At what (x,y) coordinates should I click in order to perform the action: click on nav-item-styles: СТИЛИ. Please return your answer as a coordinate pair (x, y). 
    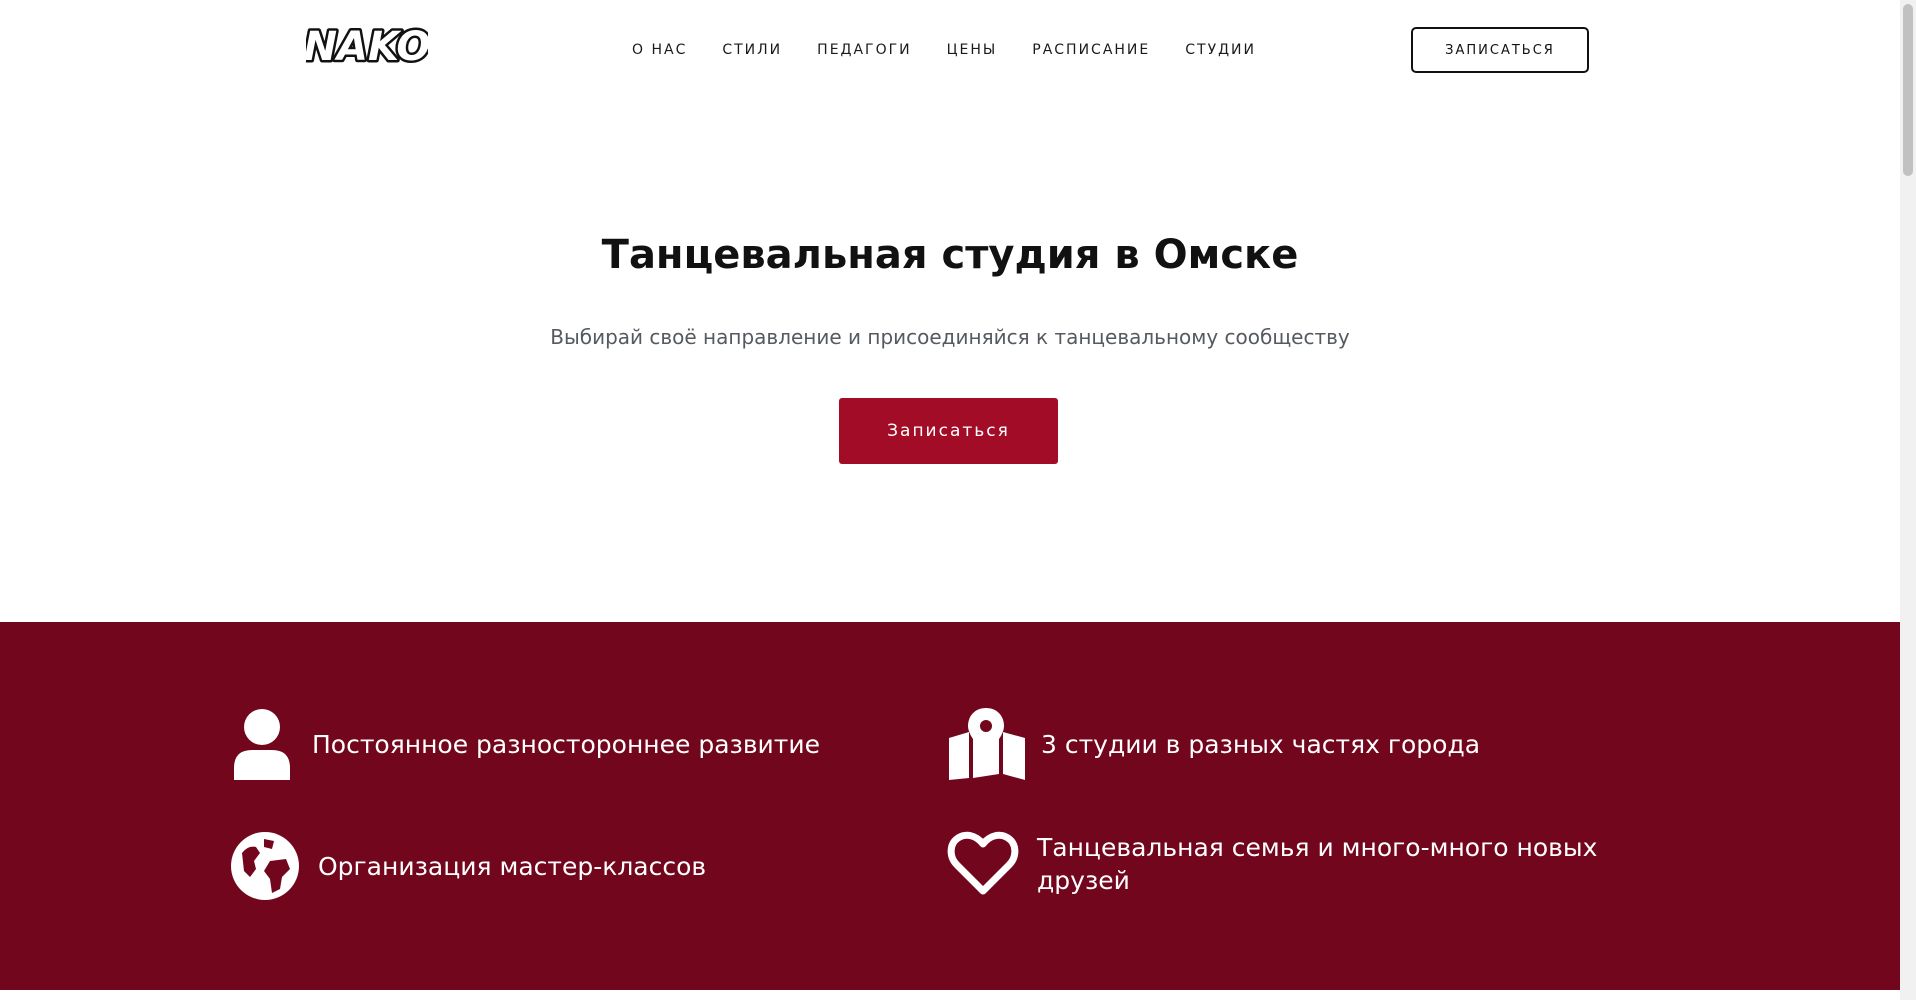
    Looking at the image, I should click on (752, 50).